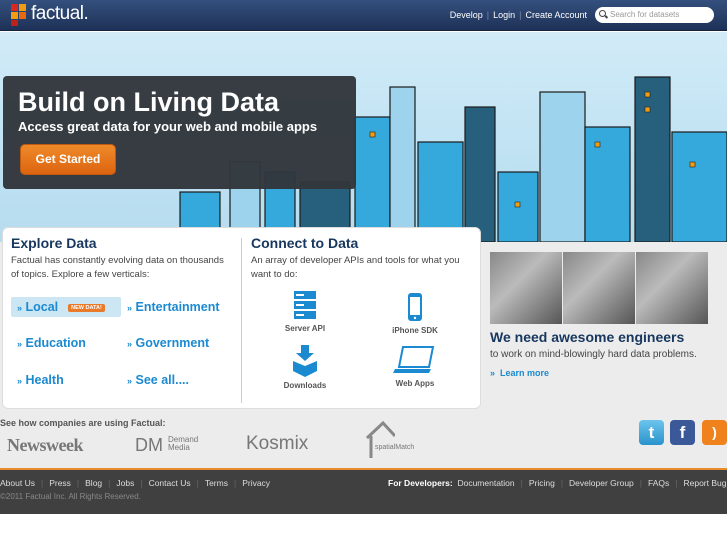  What do you see at coordinates (305, 243) in the screenshot?
I see `connect-title: Connect to Data` at bounding box center [305, 243].